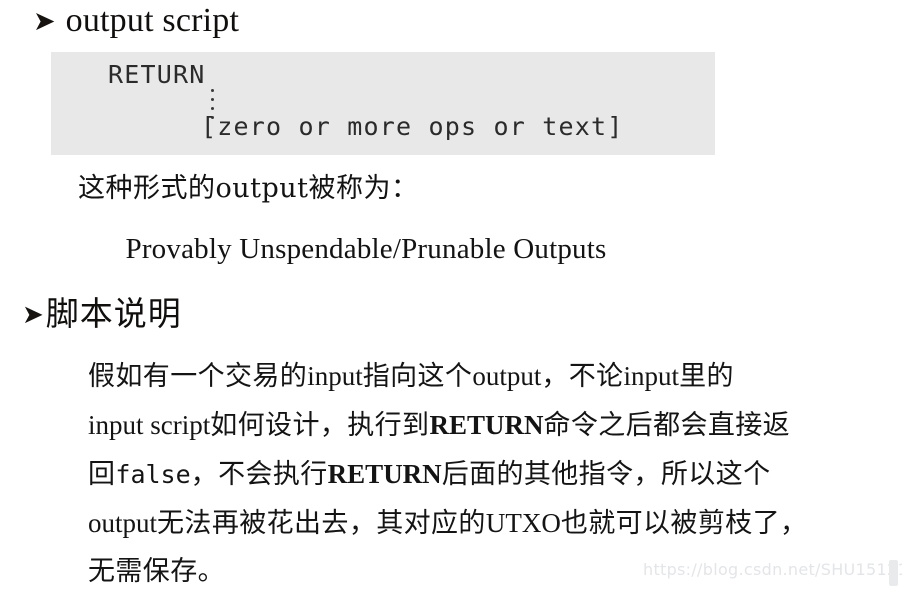 This screenshot has width=902, height=596. What do you see at coordinates (417, 376) in the screenshot?
I see `text-run: 指向这个` at bounding box center [417, 376].